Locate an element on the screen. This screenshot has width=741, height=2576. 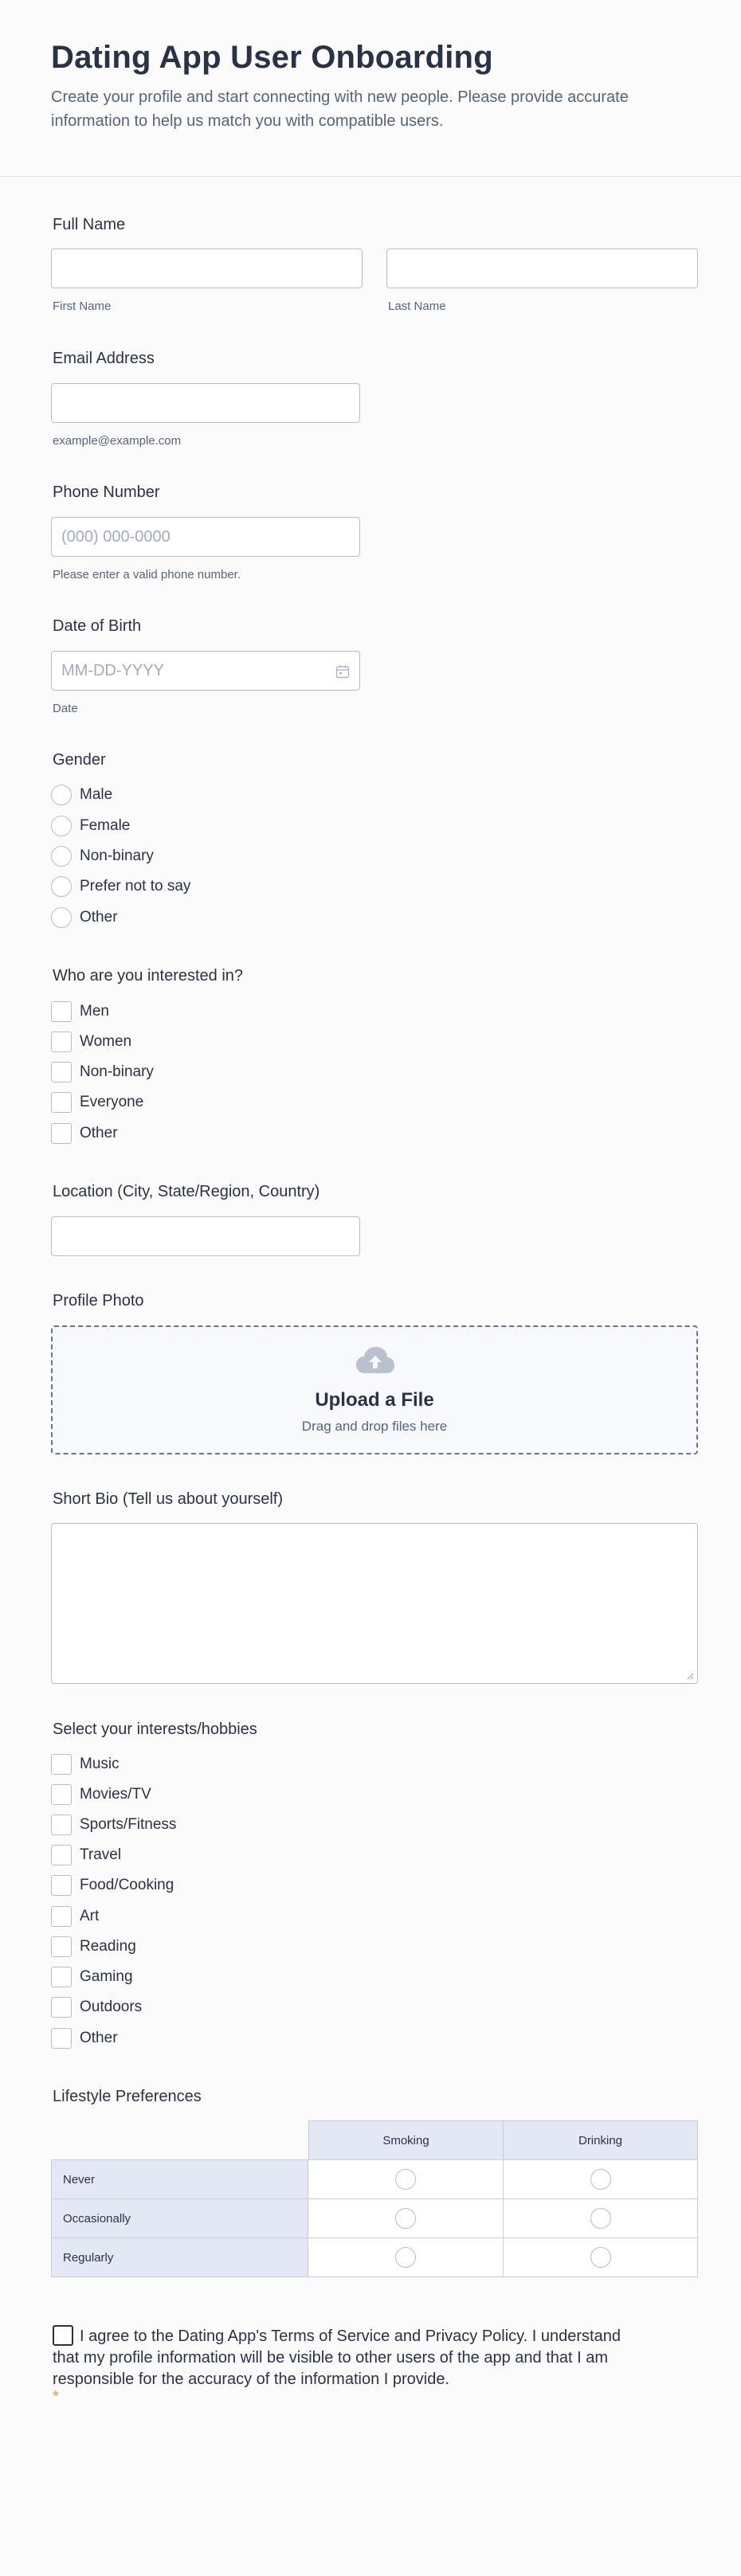
upload-title: Upload a File is located at coordinates (374, 1400).